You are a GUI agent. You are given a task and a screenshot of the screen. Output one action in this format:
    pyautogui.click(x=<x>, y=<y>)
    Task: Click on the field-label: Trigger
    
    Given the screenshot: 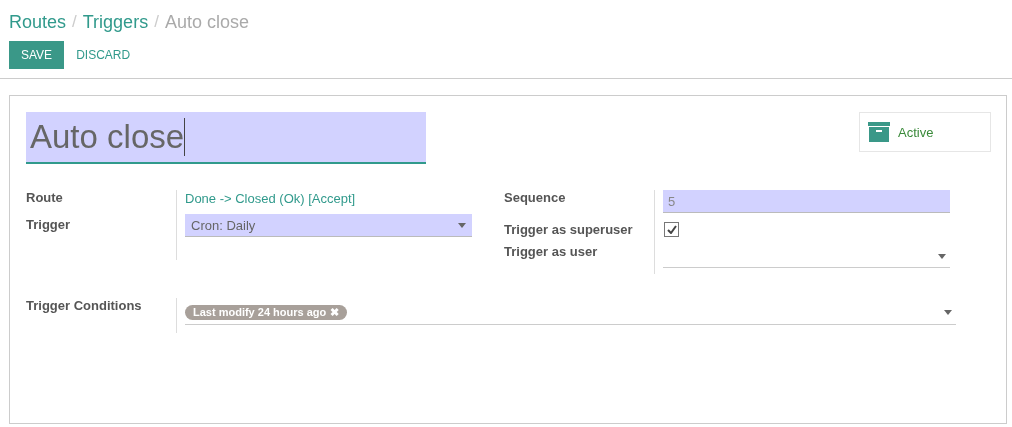 What is the action you would take?
    pyautogui.click(x=49, y=225)
    